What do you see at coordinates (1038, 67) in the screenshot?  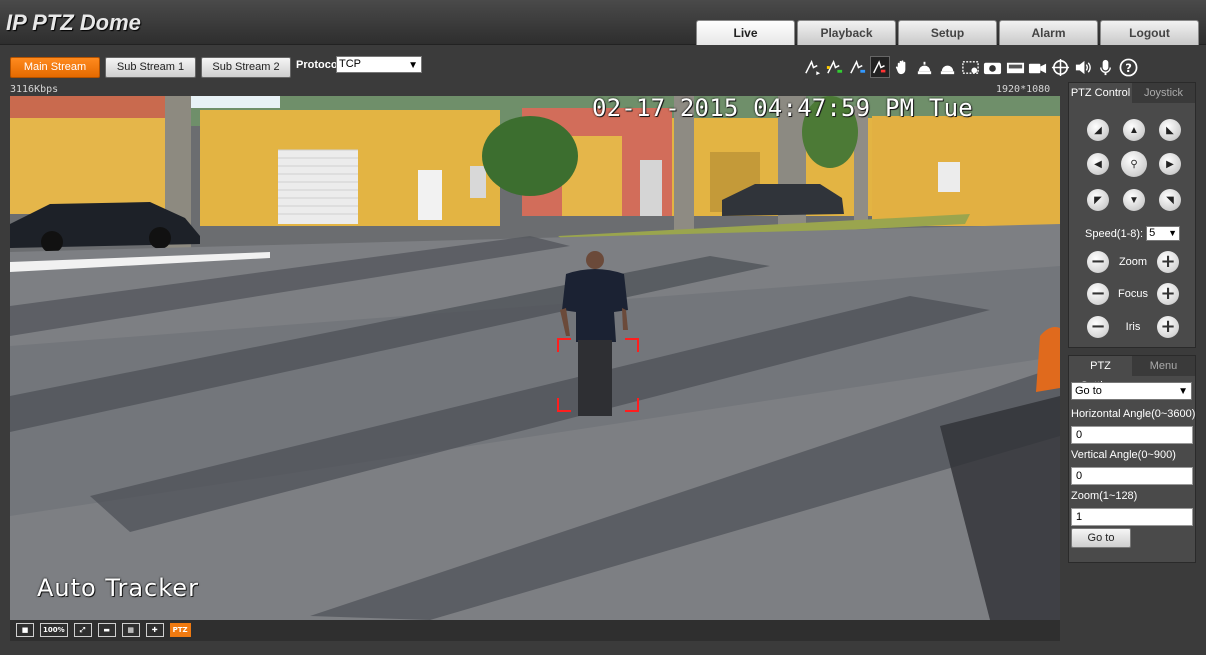 I see `video-record-icon` at bounding box center [1038, 67].